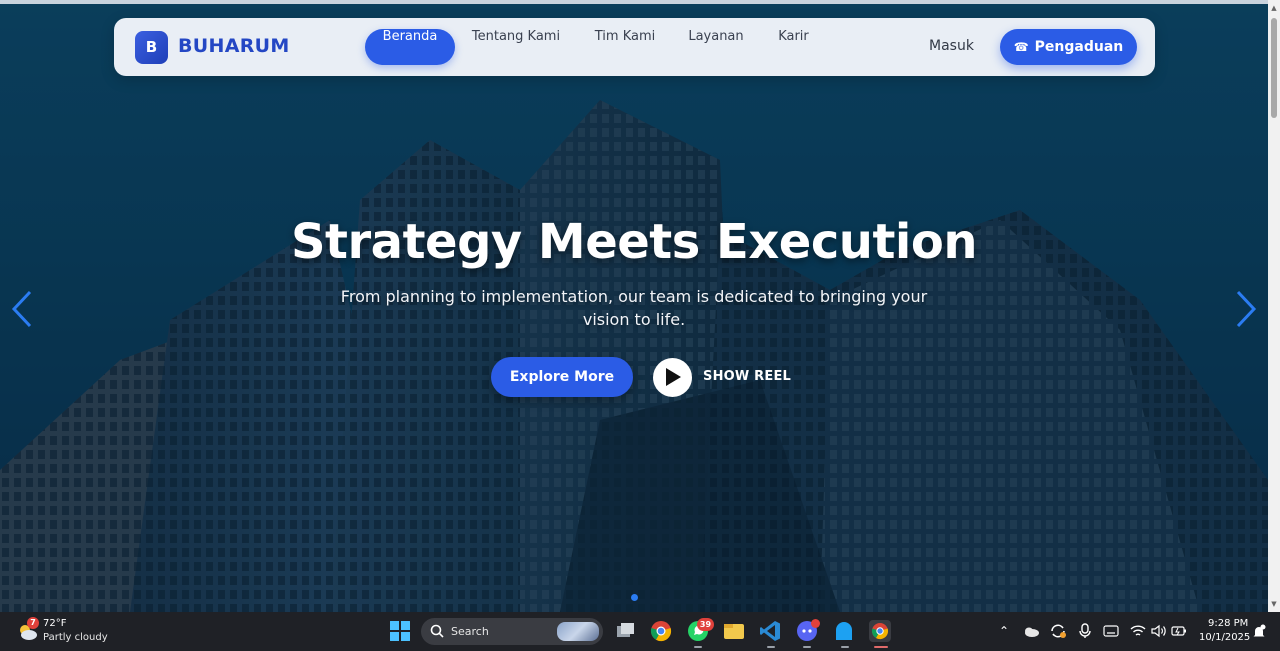 The width and height of the screenshot is (1280, 651). I want to click on brand-name: BUHARUM, so click(234, 46).